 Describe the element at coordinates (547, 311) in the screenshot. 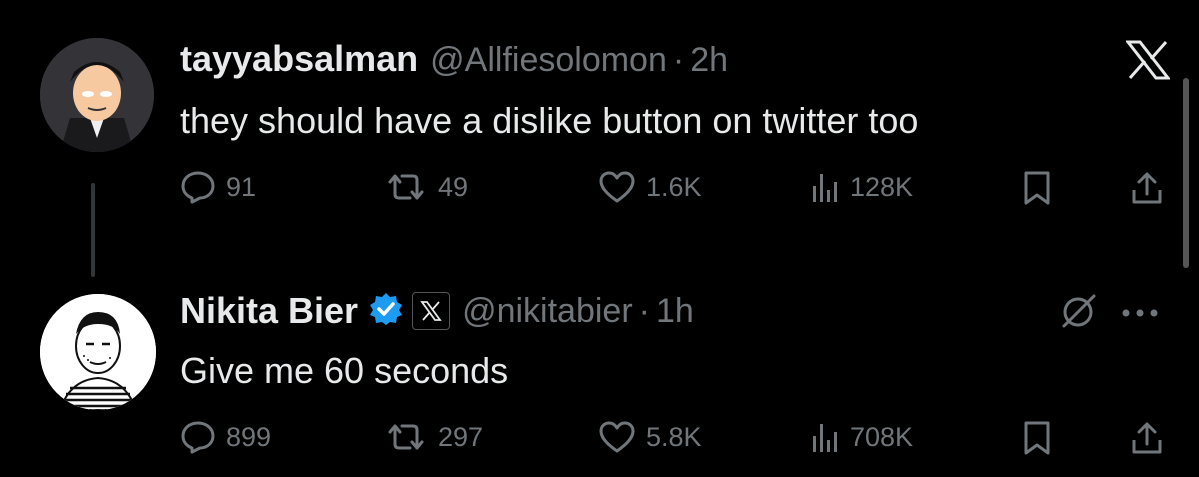

I see `author-handle: @nikitabier` at that location.